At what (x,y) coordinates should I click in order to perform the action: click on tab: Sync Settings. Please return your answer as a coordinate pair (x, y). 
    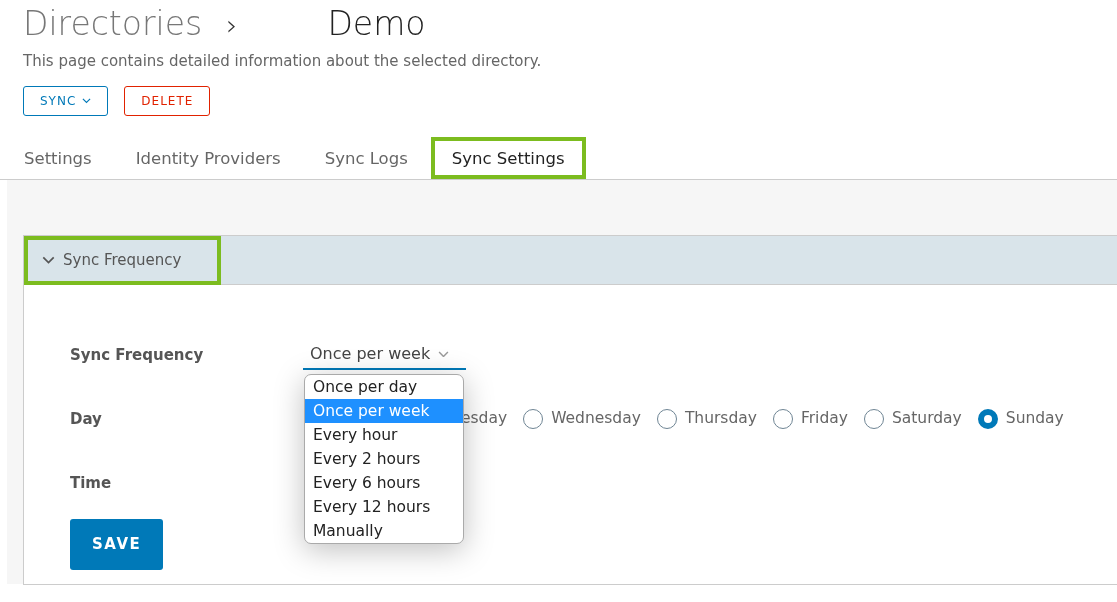
    Looking at the image, I should click on (508, 158).